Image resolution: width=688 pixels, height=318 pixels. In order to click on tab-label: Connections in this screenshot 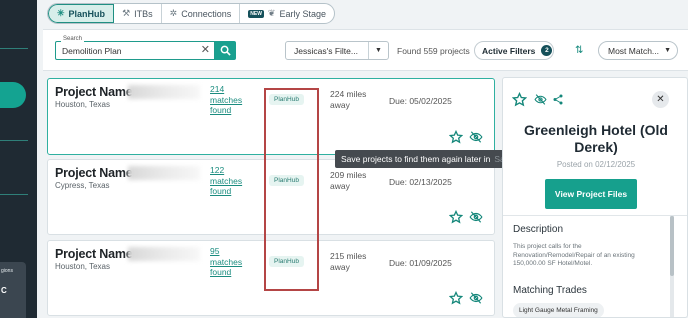, I will do `click(206, 13)`.